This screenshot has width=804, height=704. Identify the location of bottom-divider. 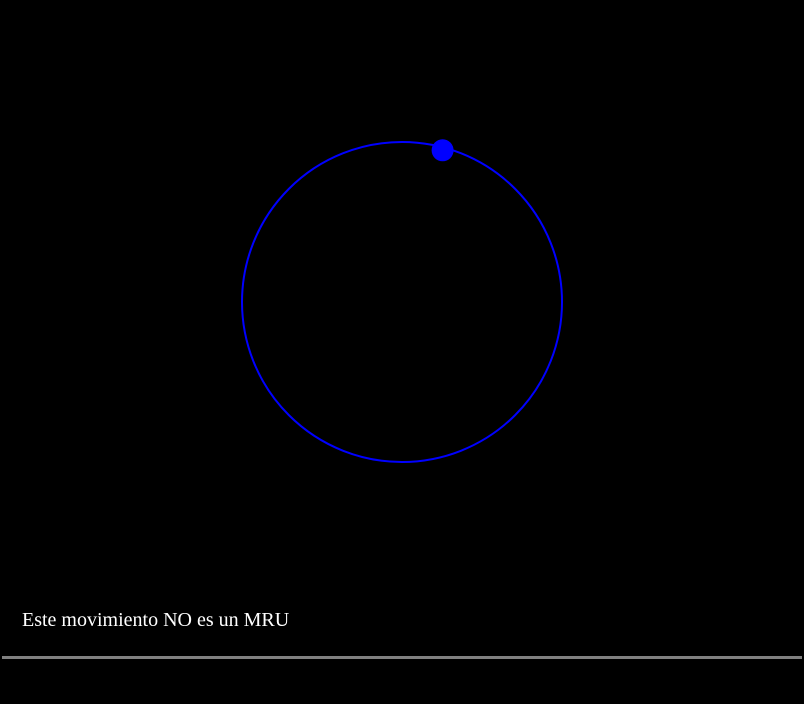
(402, 657).